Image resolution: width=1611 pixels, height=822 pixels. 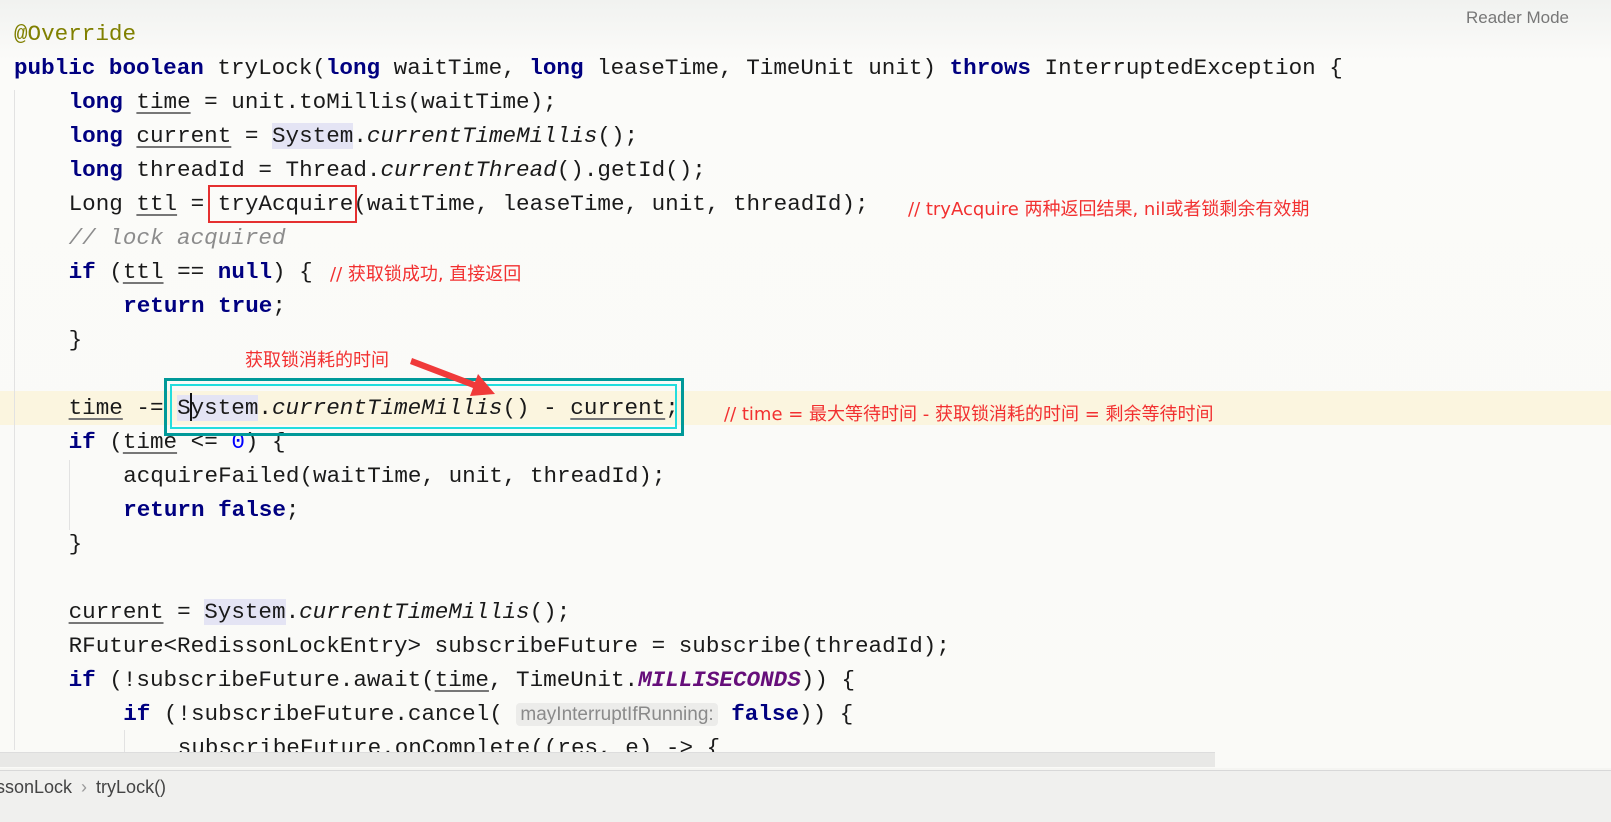 What do you see at coordinates (969, 414) in the screenshot?
I see `time-note: // time = 最大等待时间 - 获取锁消耗的时间 = 剩余等待时间` at bounding box center [969, 414].